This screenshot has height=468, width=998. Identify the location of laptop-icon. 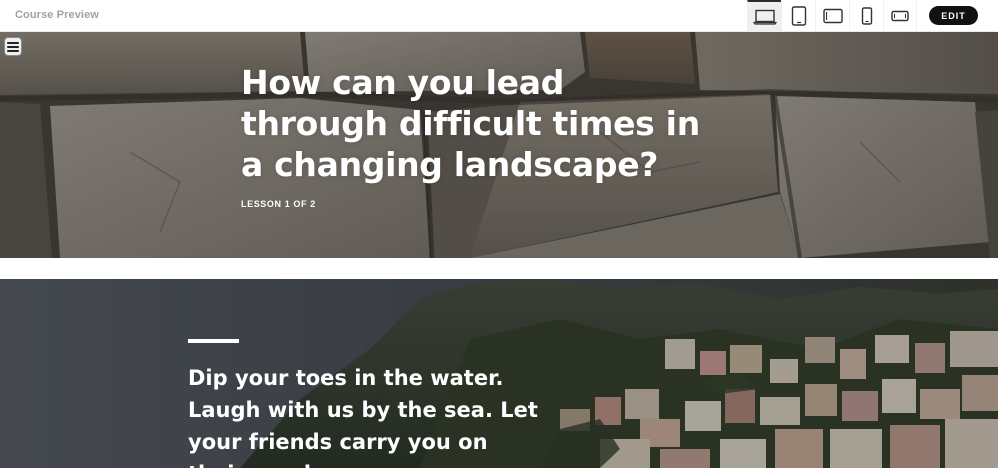
(764, 17).